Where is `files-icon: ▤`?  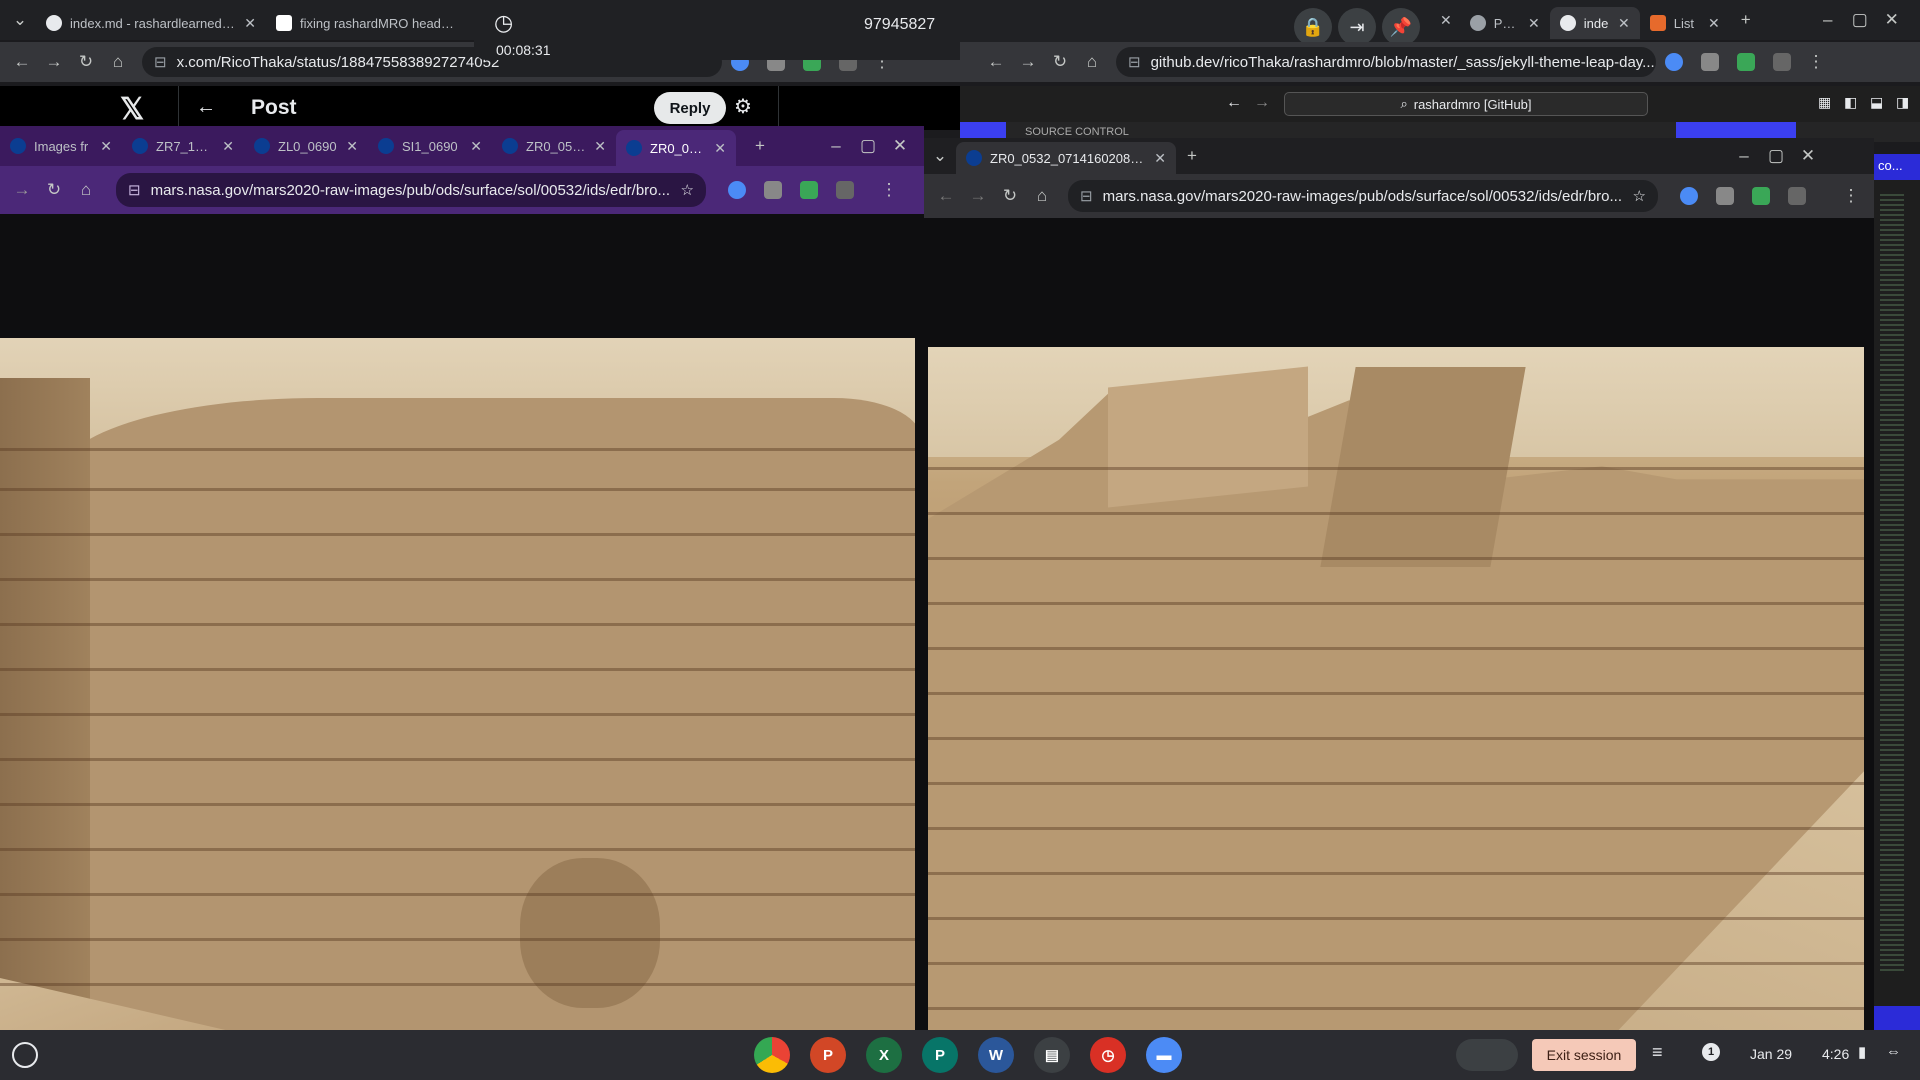
files-icon: ▤ is located at coordinates (1052, 1055).